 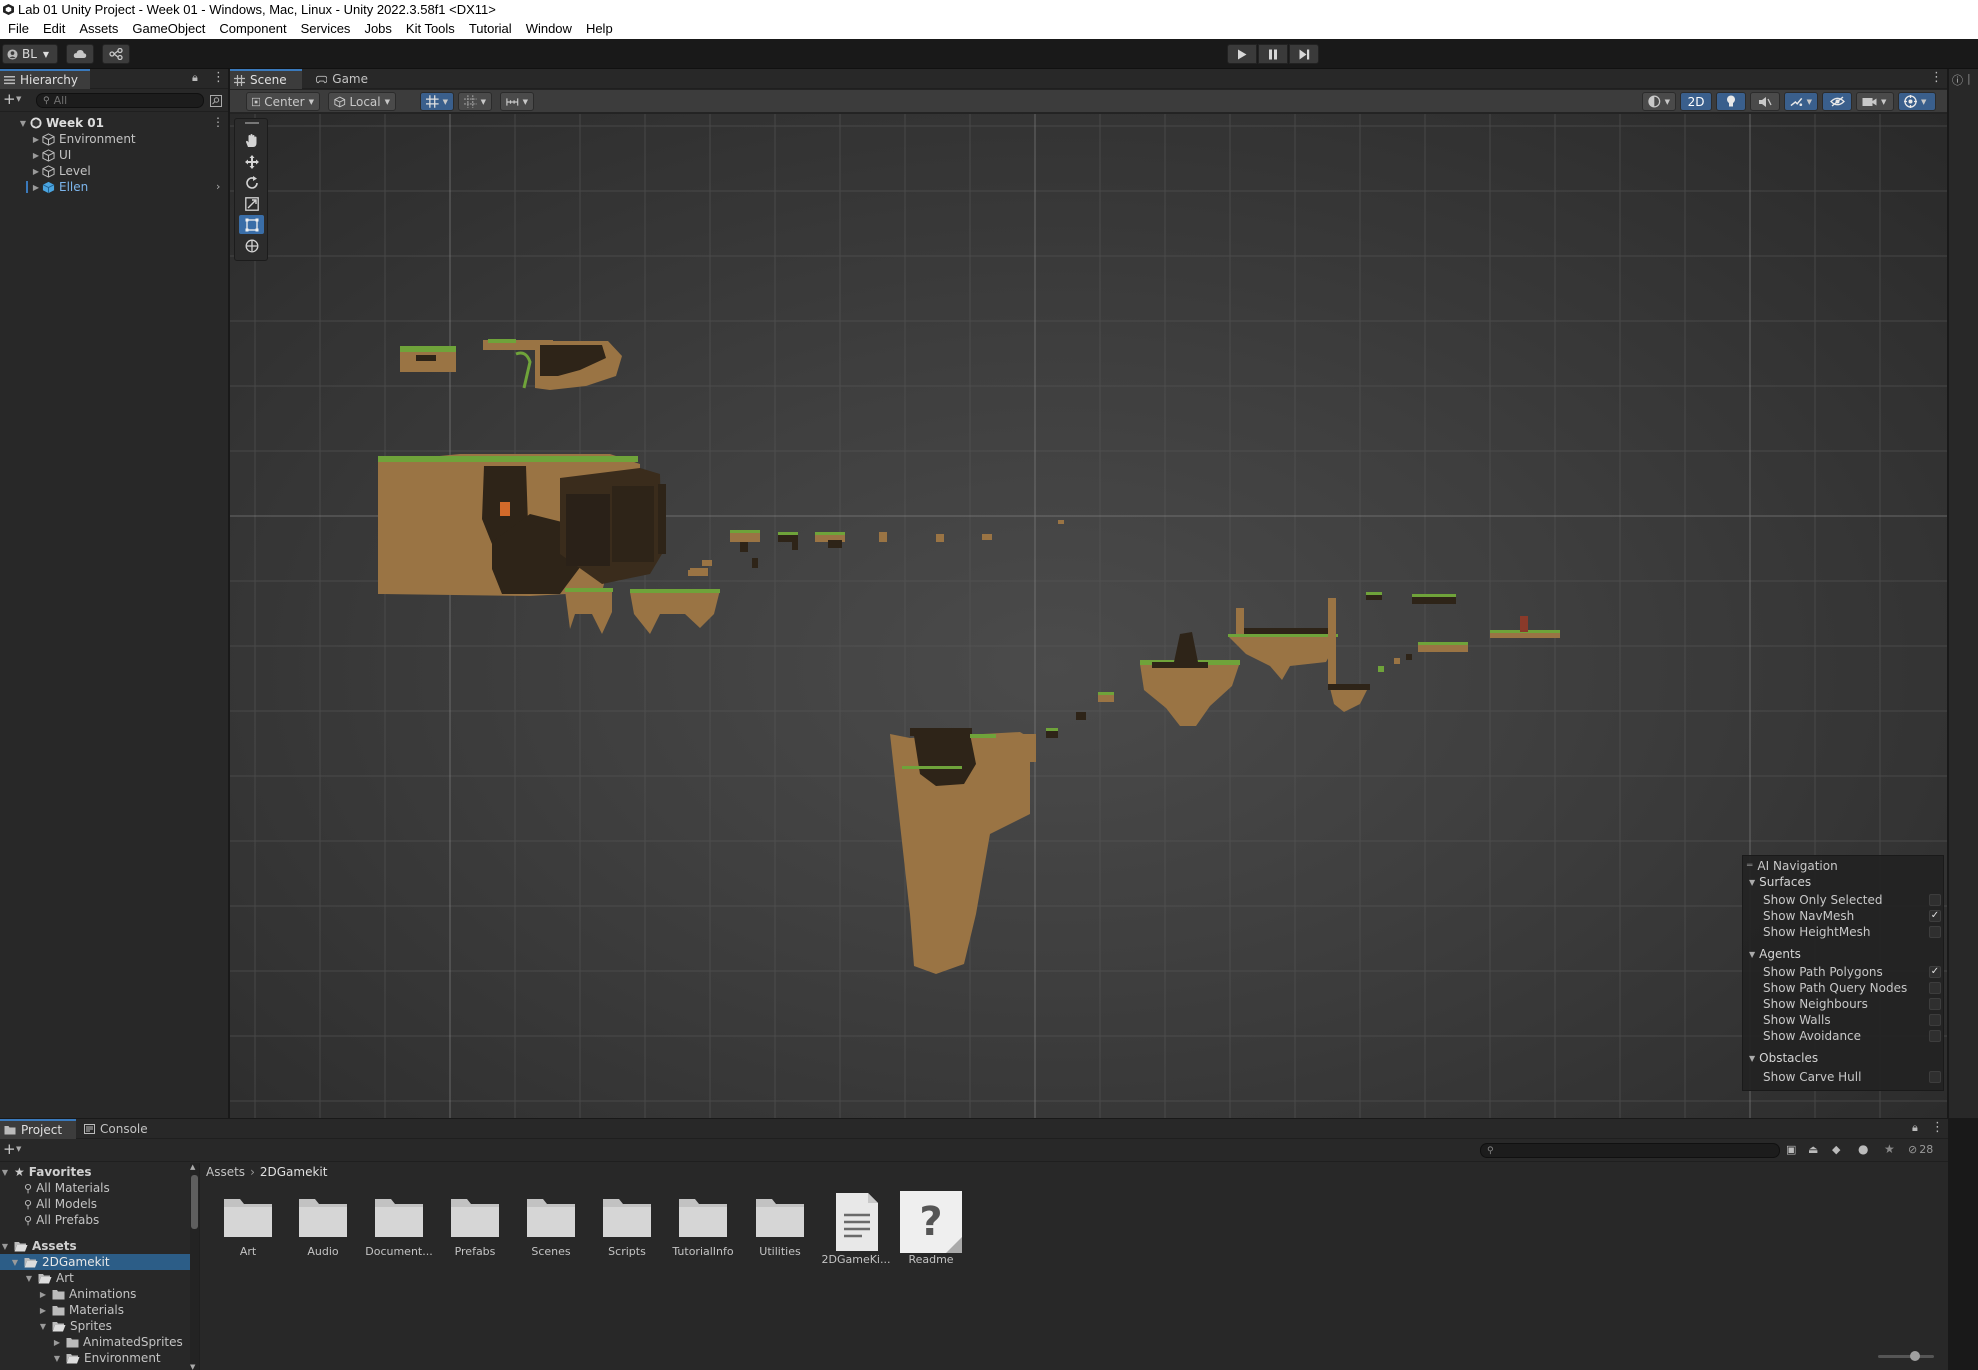 I want to click on account-dropdown: BL ▼, so click(x=30, y=54).